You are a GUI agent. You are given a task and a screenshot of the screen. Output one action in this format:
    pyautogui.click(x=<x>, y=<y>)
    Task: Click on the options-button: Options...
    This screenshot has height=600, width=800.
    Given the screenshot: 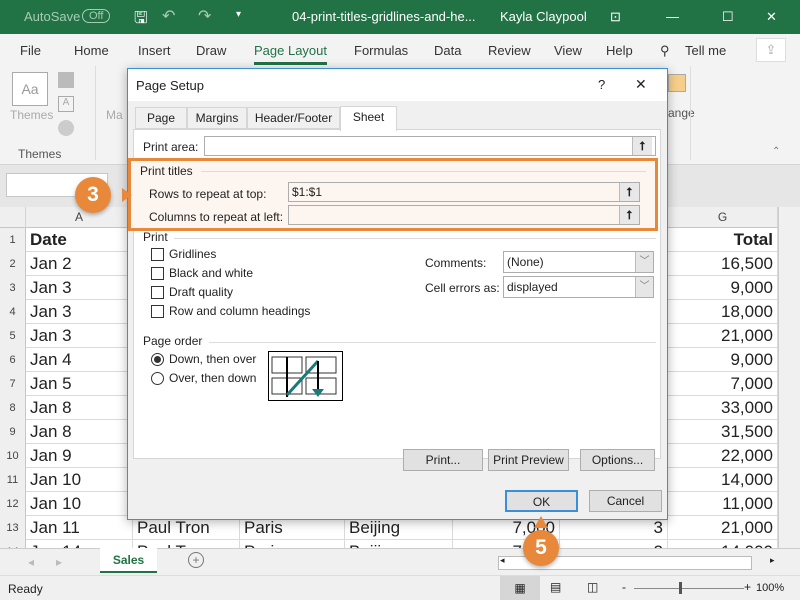 What is the action you would take?
    pyautogui.click(x=617, y=460)
    